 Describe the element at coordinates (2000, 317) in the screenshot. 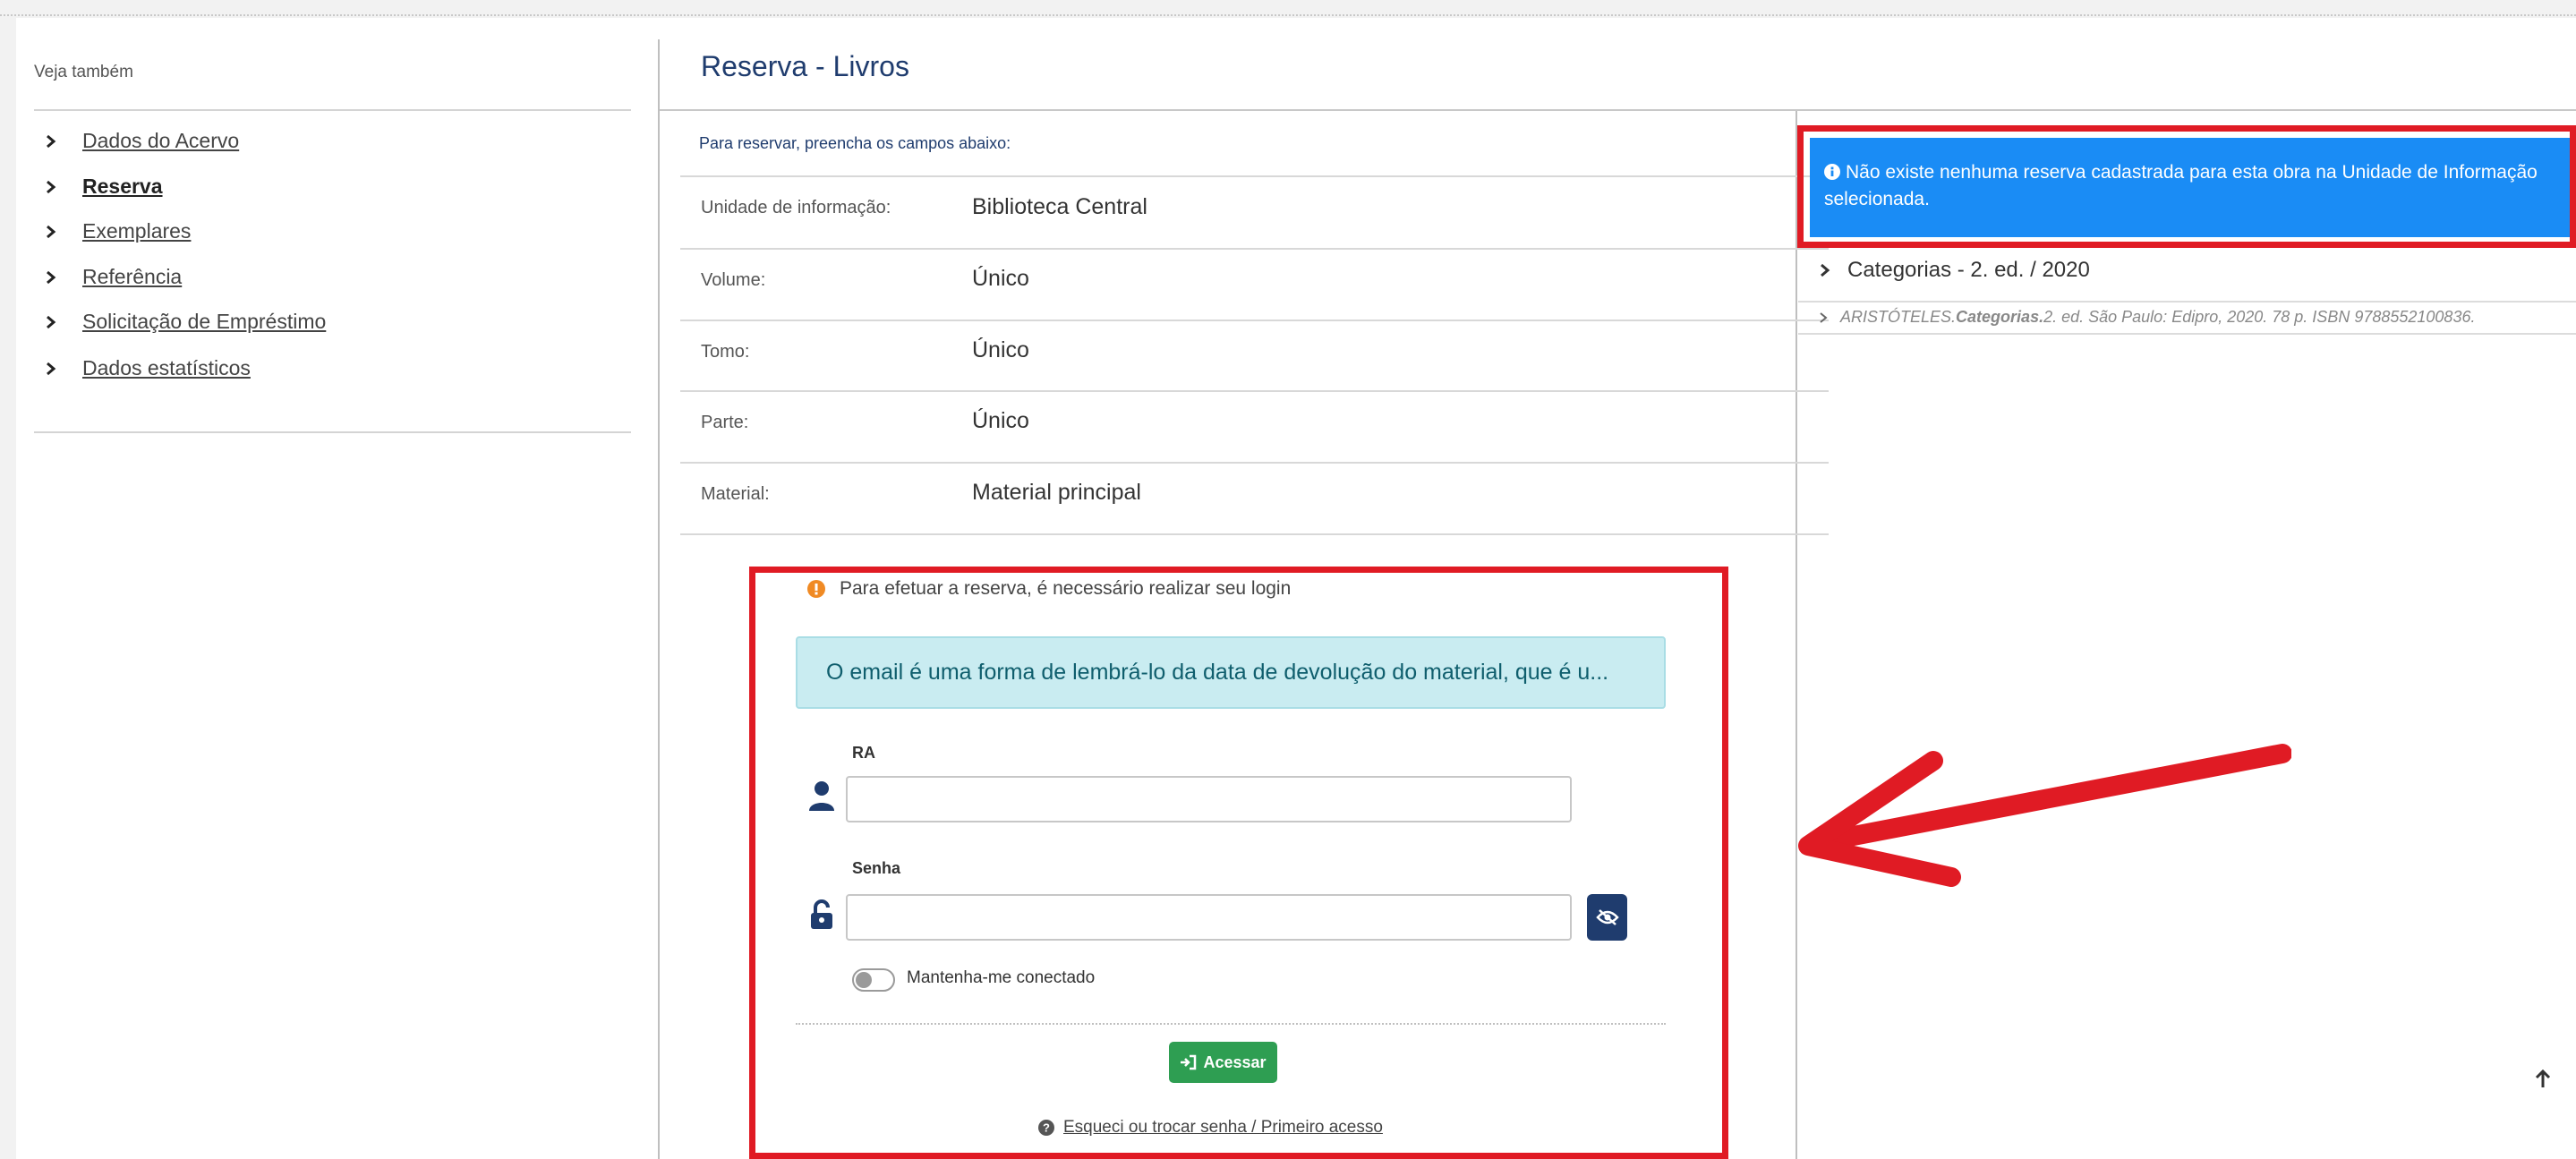

I see `reference-title: Categorias.` at that location.